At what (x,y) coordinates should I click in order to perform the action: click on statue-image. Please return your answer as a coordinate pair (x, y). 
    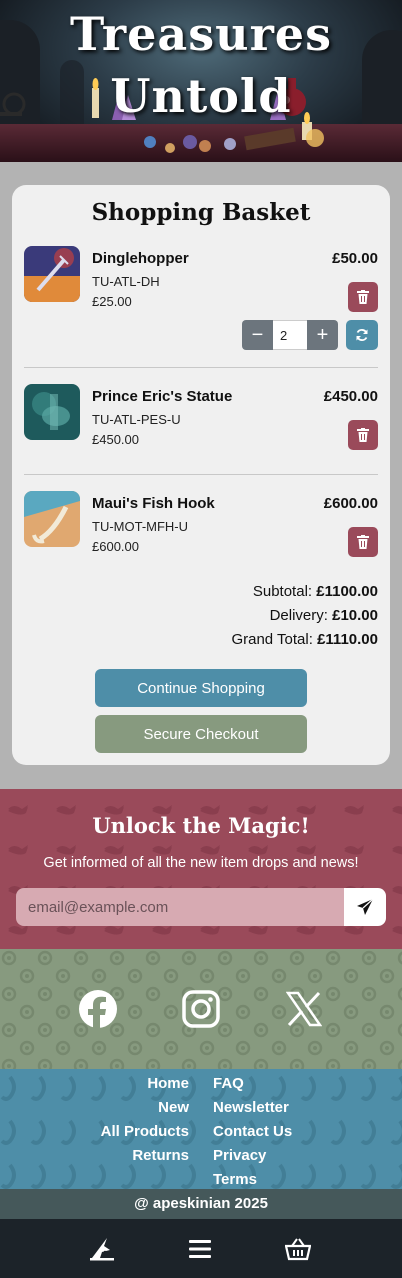
    Looking at the image, I should click on (52, 412).